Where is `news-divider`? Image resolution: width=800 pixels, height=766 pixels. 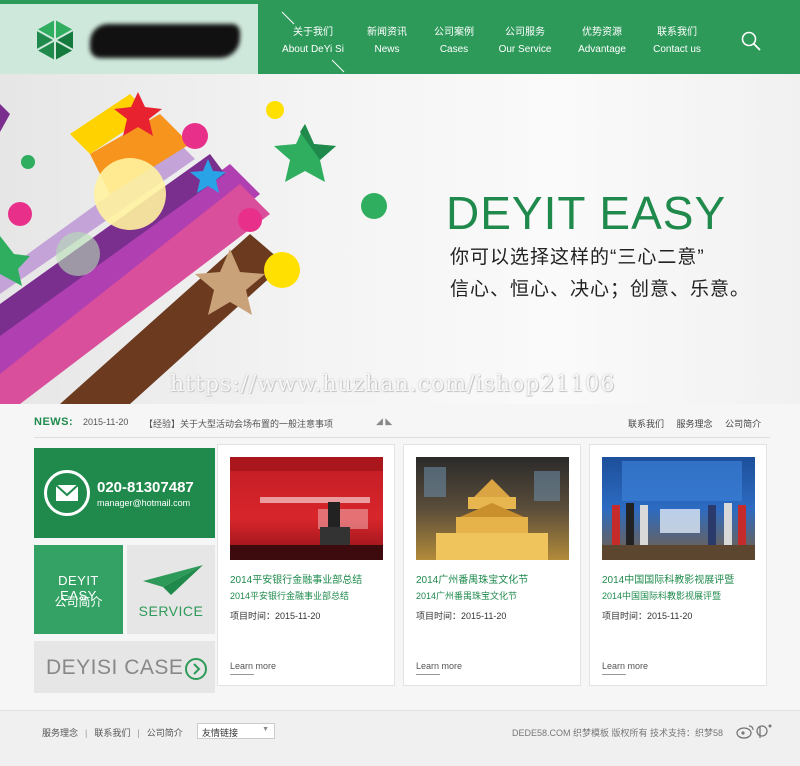
news-divider is located at coordinates (402, 437).